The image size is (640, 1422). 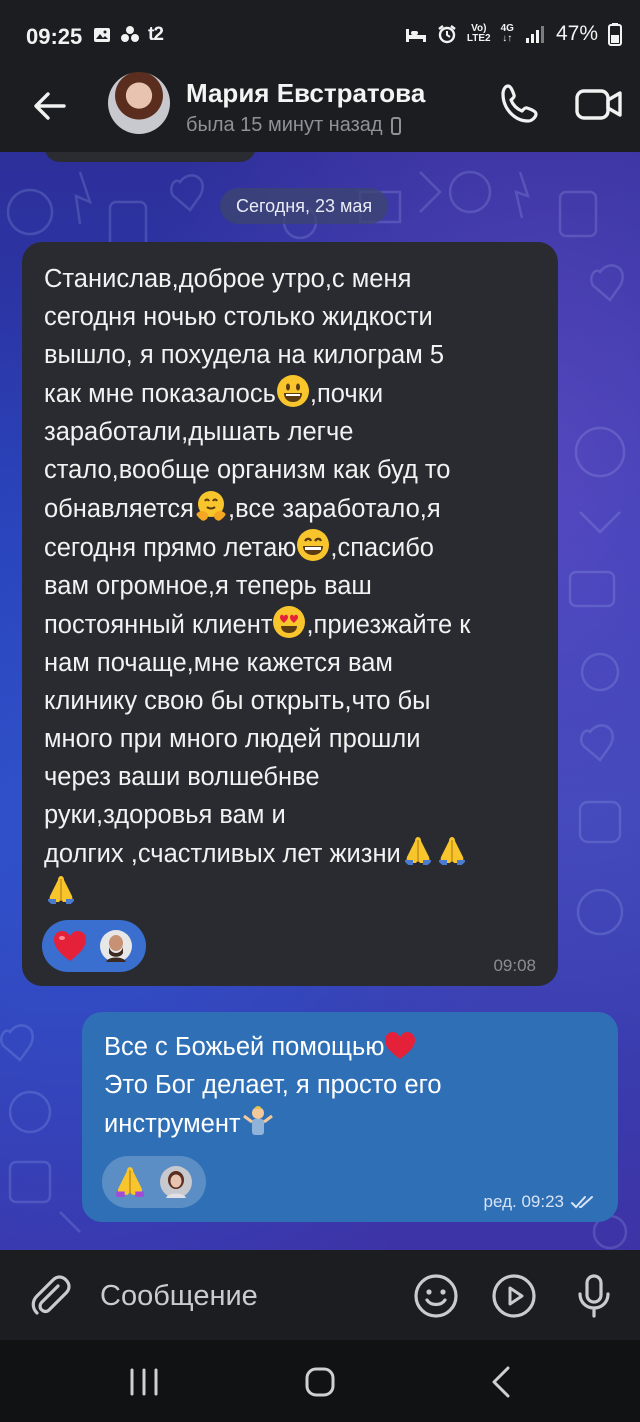 What do you see at coordinates (156, 34) in the screenshot?
I see `carrier-logo: t2` at bounding box center [156, 34].